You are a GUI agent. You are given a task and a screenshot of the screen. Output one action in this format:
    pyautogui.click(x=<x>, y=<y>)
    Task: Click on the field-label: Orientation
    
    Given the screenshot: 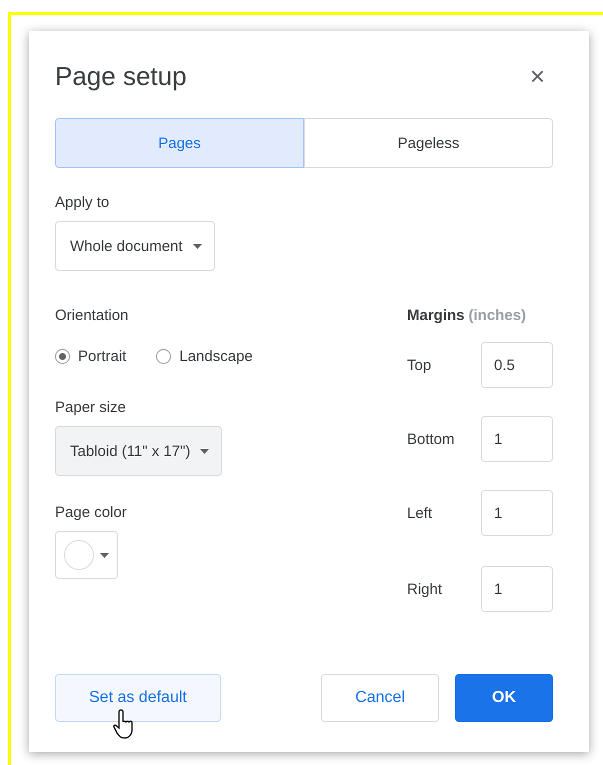 What is the action you would take?
    pyautogui.click(x=92, y=315)
    